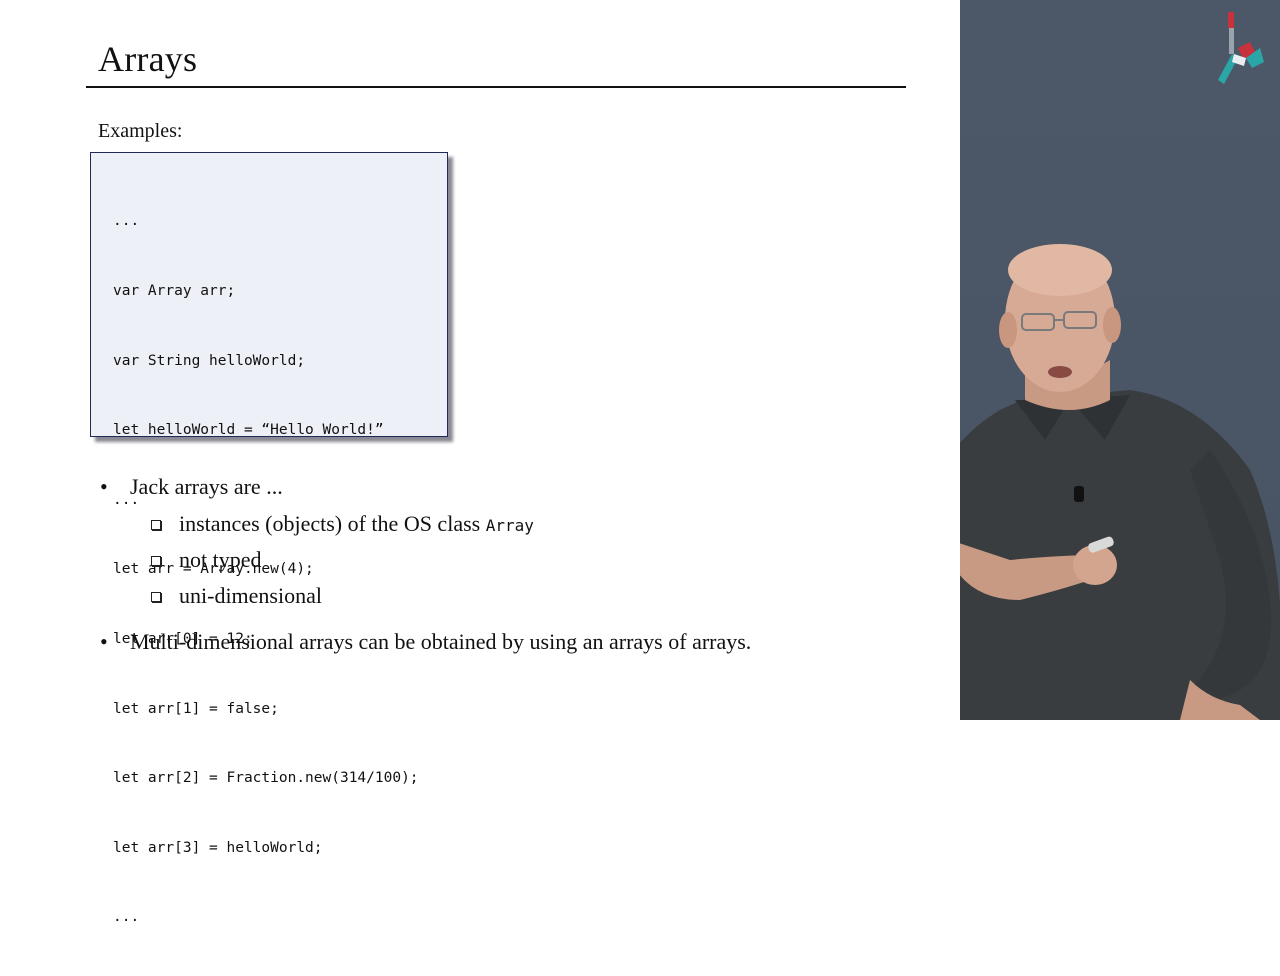 This screenshot has height=976, width=1280. What do you see at coordinates (148, 59) in the screenshot?
I see `slide-title: Arrays` at bounding box center [148, 59].